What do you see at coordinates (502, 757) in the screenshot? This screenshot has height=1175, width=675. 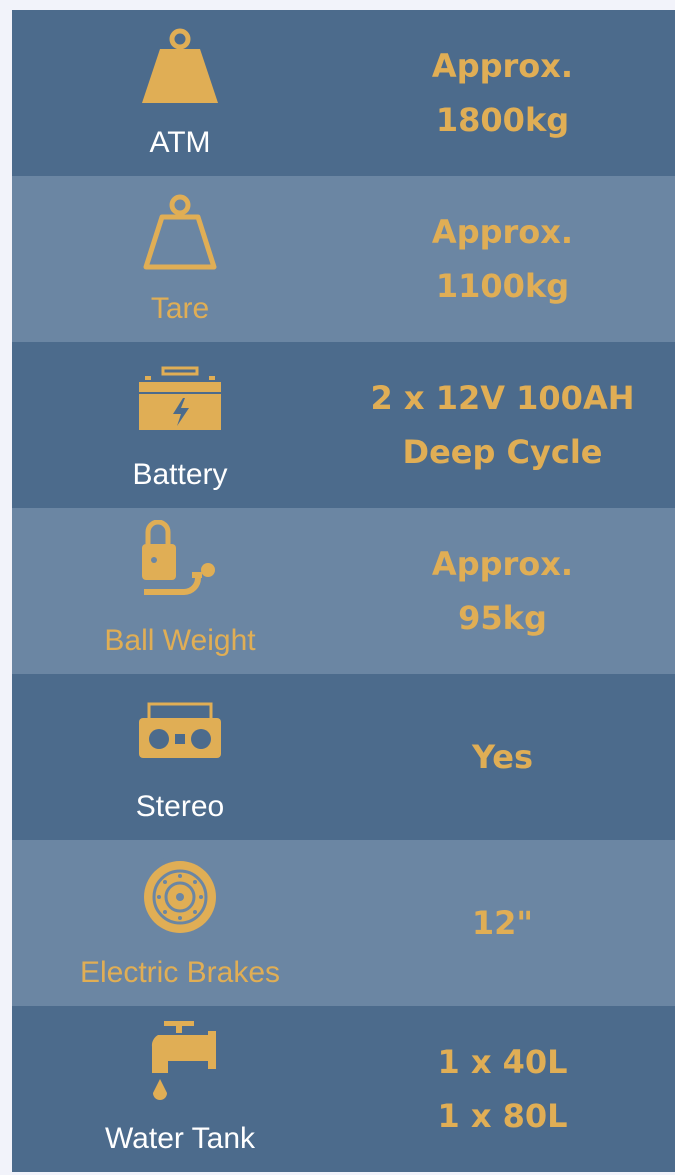 I see `spec-value-line: Yes` at bounding box center [502, 757].